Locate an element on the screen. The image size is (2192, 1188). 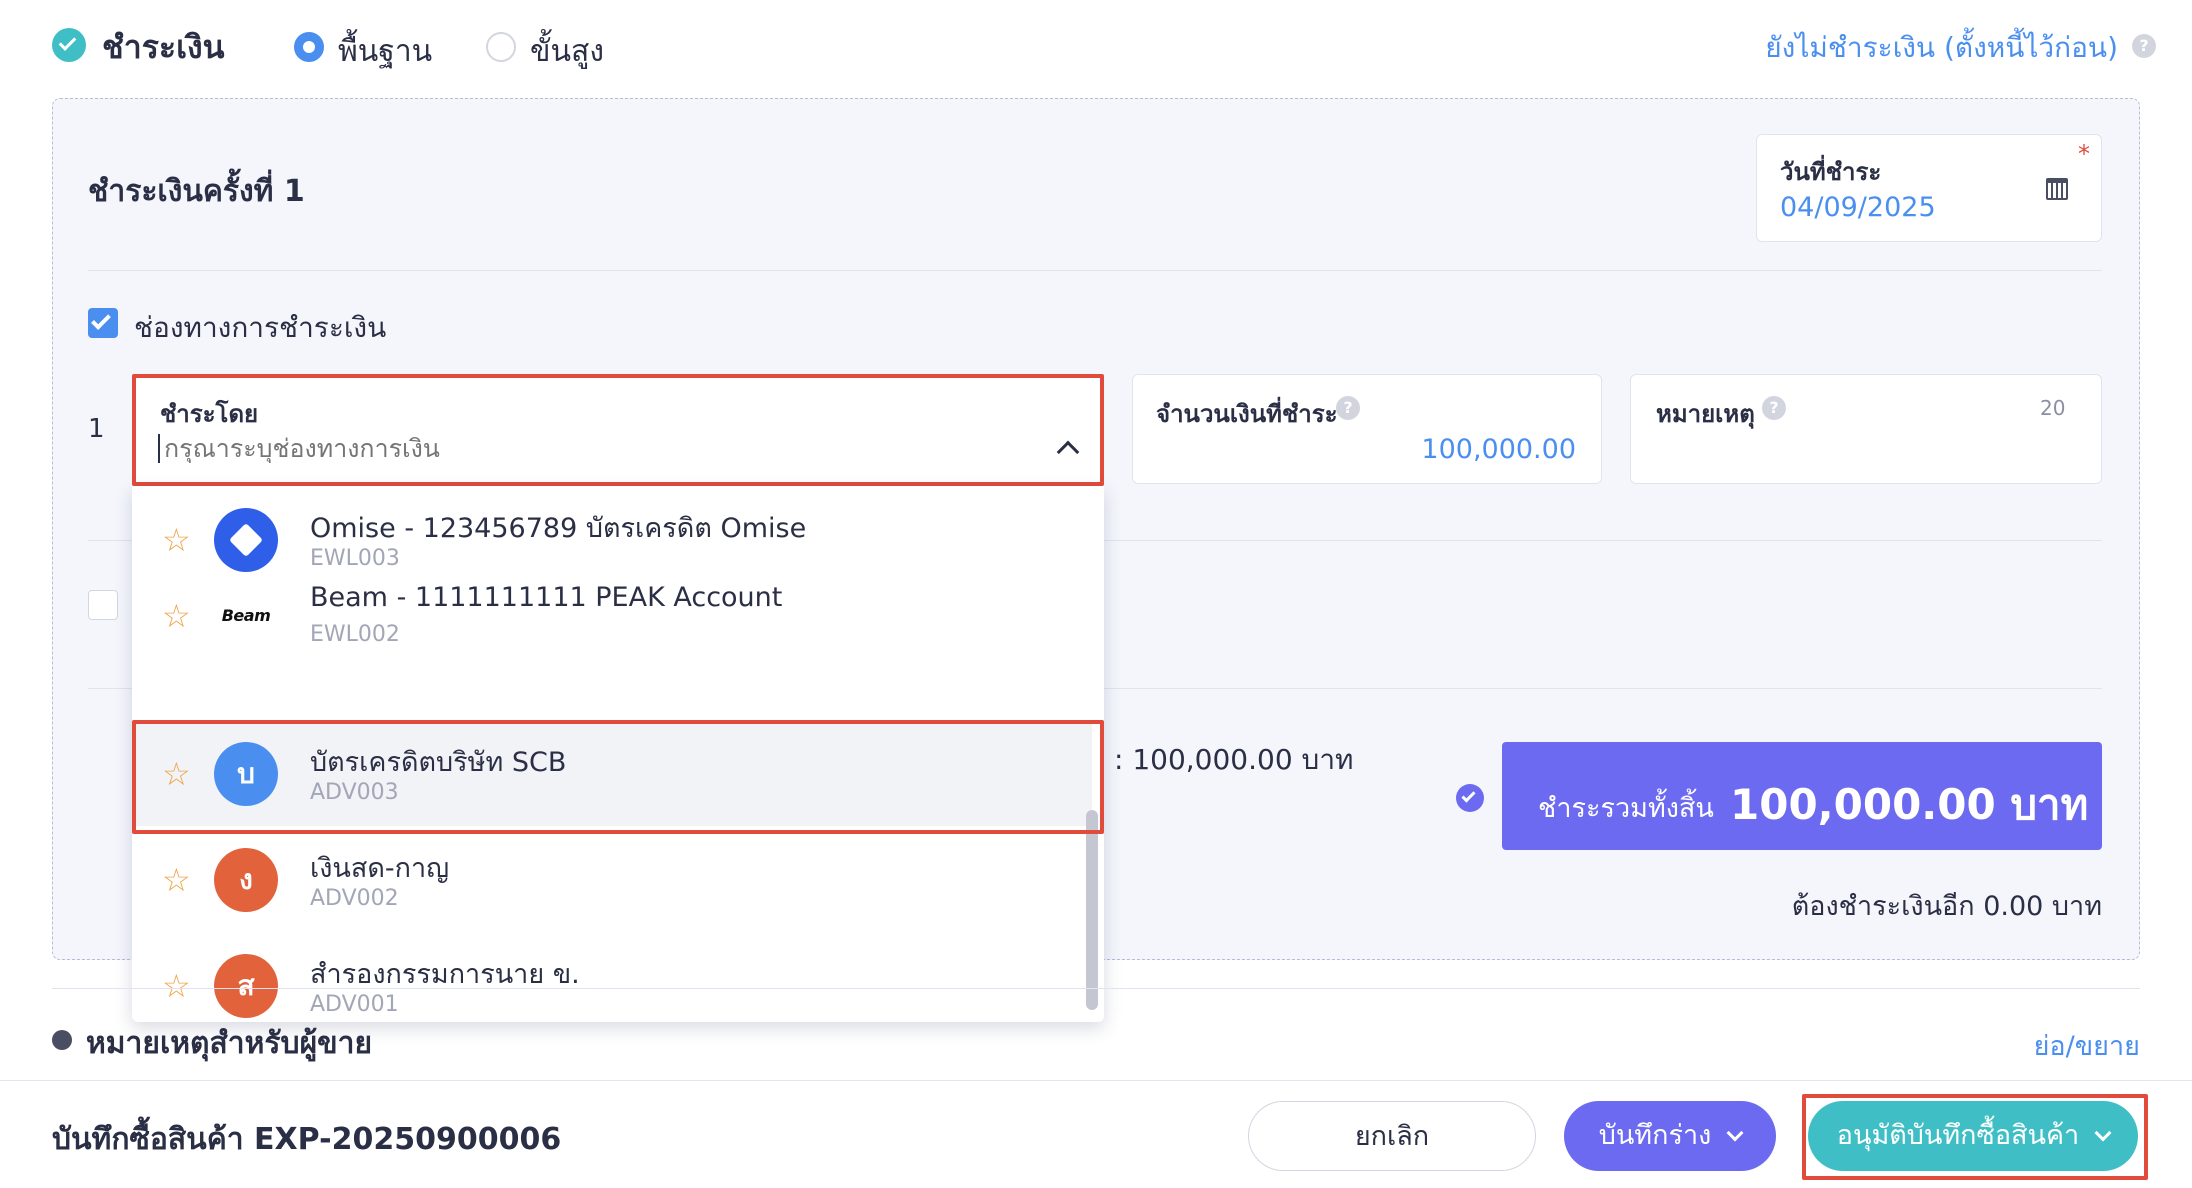
remaining-amount: ต้องชำระเงินอีก 0.00 บาท is located at coordinates (1946, 906).